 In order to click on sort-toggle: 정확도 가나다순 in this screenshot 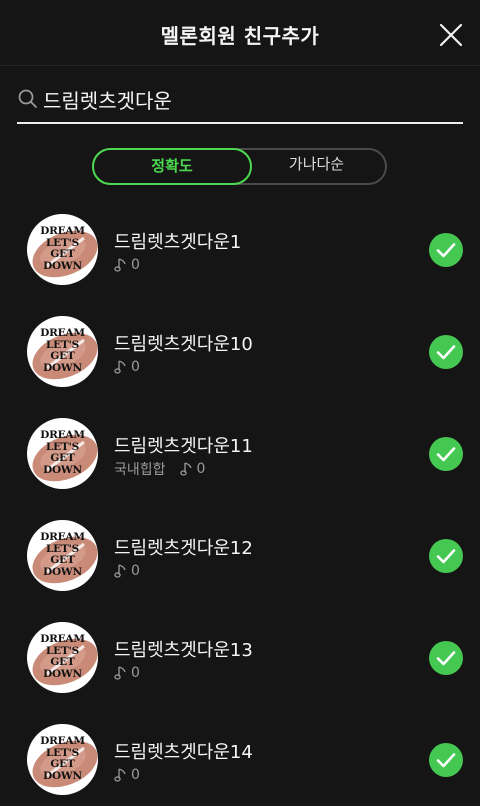, I will do `click(239, 166)`.